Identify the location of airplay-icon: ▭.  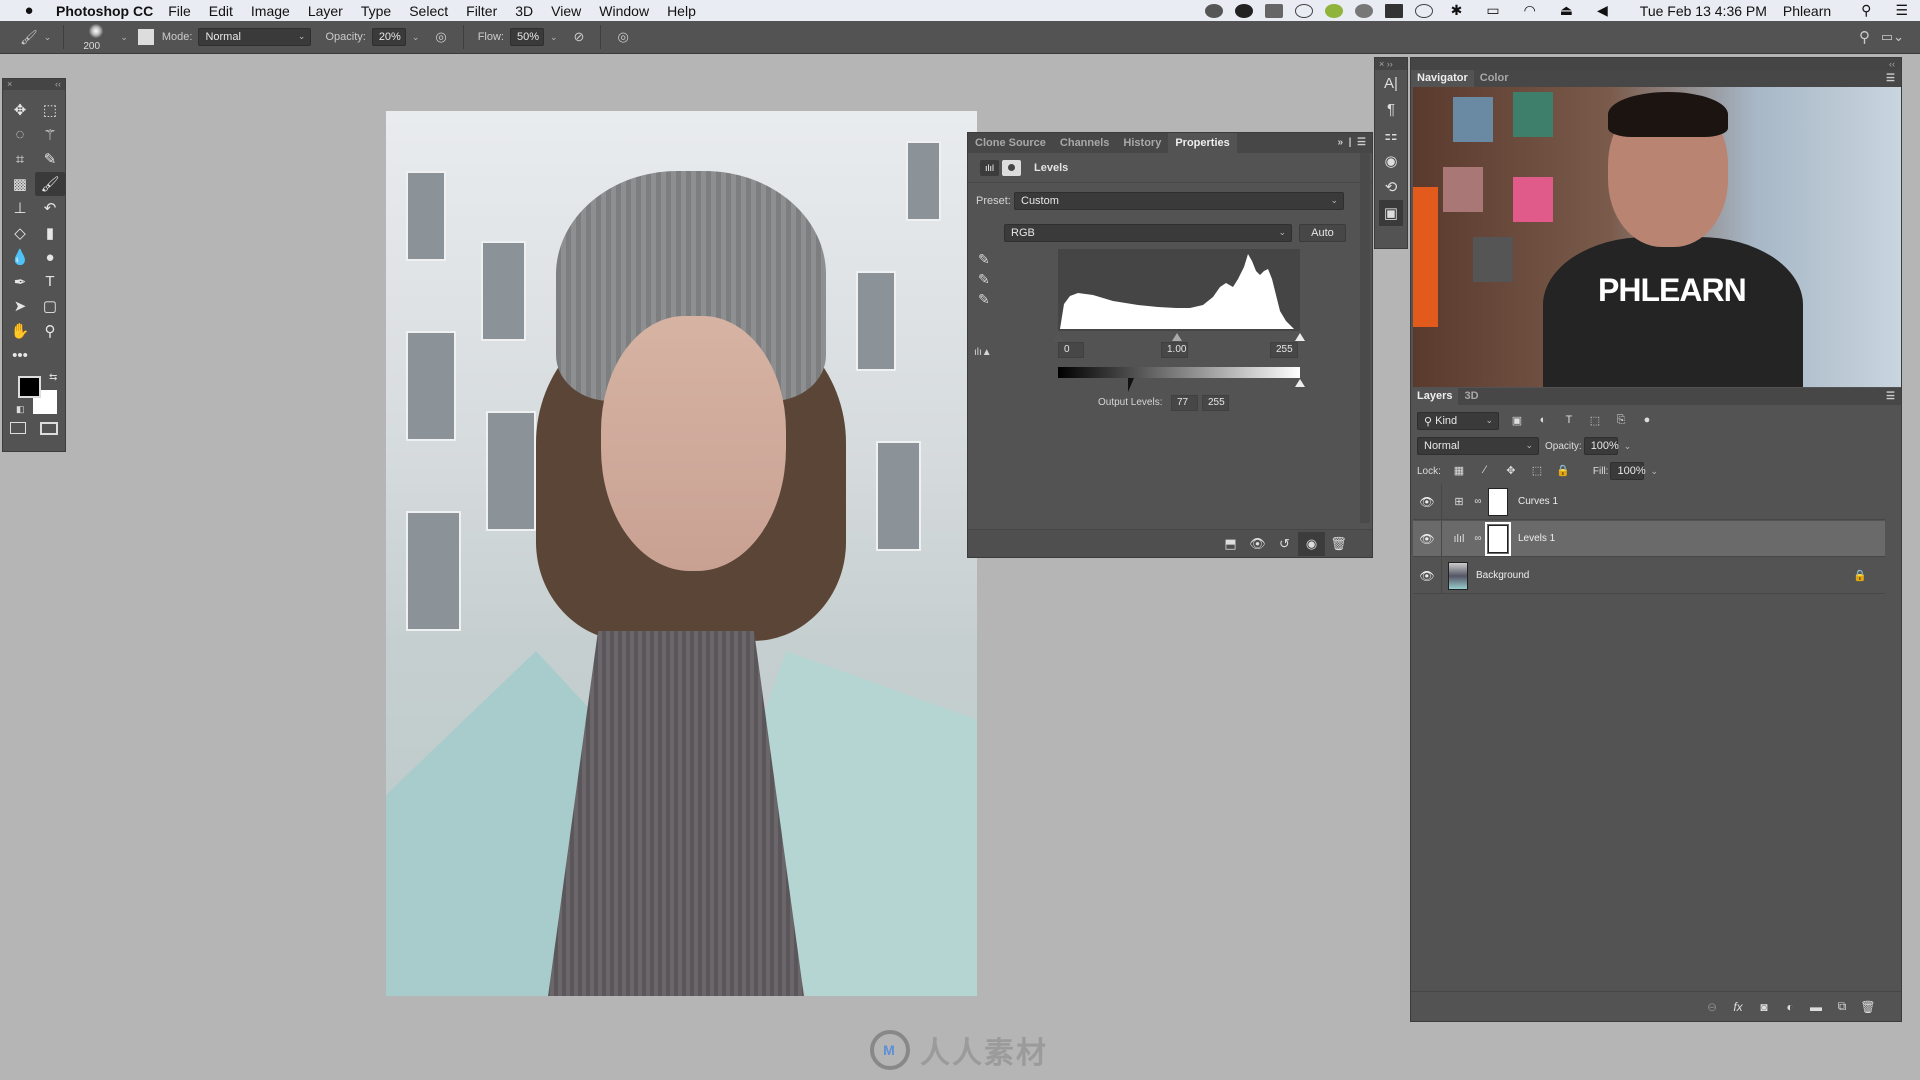
(1492, 10).